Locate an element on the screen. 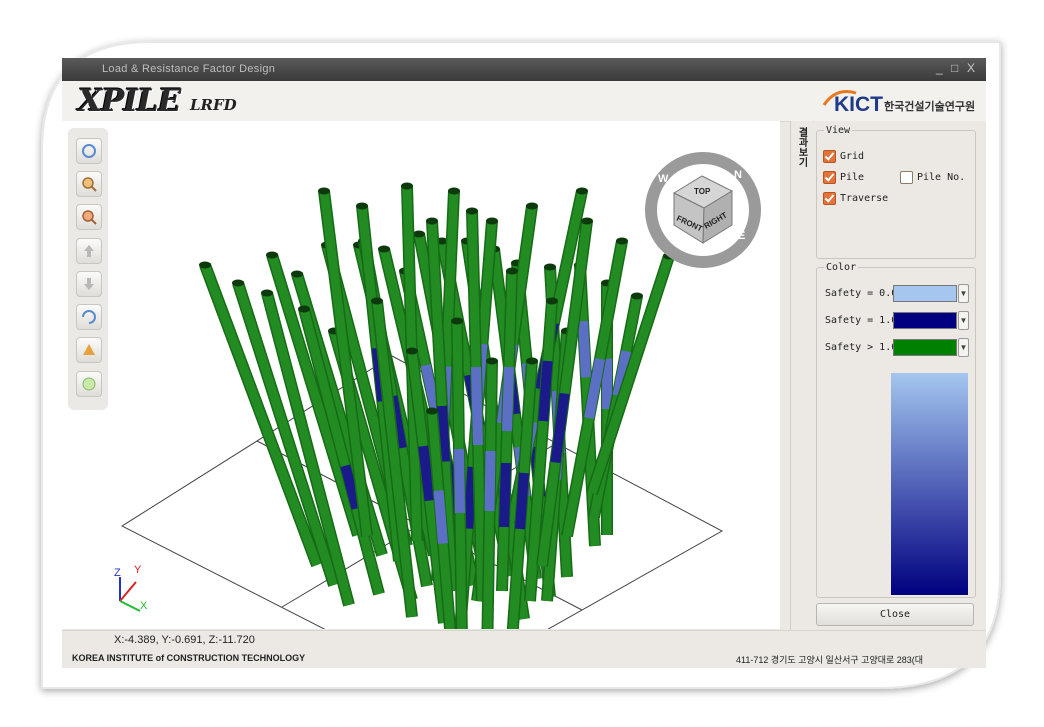  close-button: Close is located at coordinates (895, 614).